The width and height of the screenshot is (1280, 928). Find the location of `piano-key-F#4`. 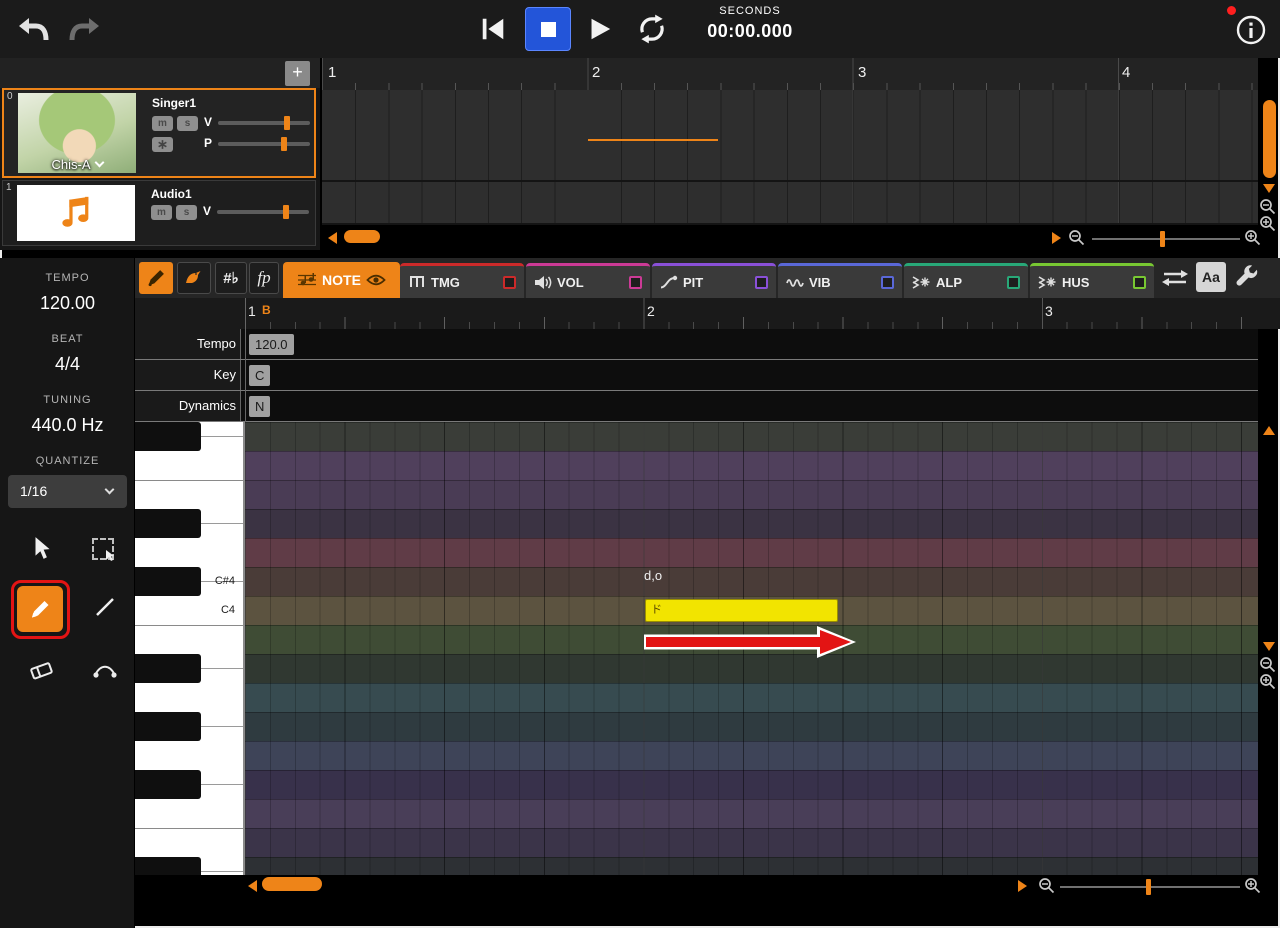

piano-key-F#4 is located at coordinates (168, 436).